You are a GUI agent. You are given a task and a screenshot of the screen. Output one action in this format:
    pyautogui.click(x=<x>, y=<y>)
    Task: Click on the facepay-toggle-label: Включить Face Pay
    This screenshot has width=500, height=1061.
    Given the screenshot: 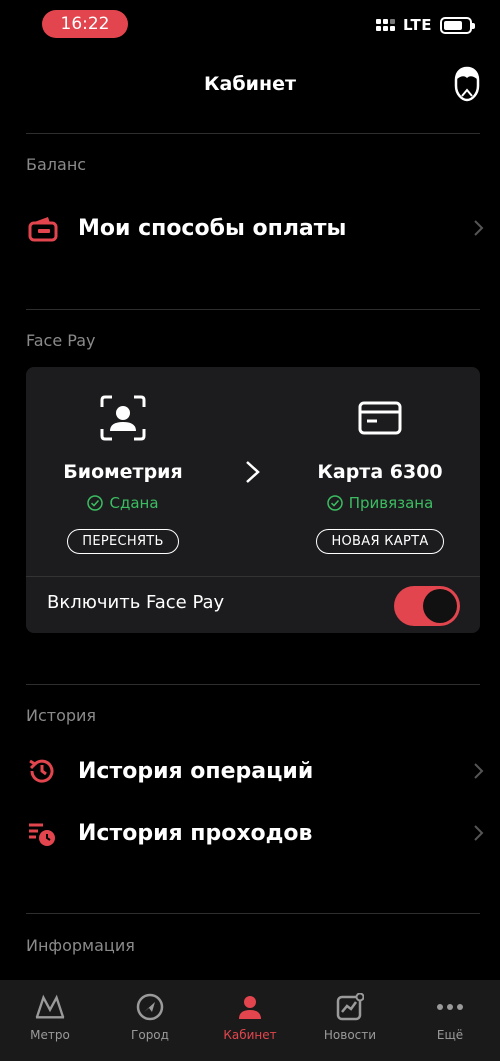 What is the action you would take?
    pyautogui.click(x=136, y=602)
    